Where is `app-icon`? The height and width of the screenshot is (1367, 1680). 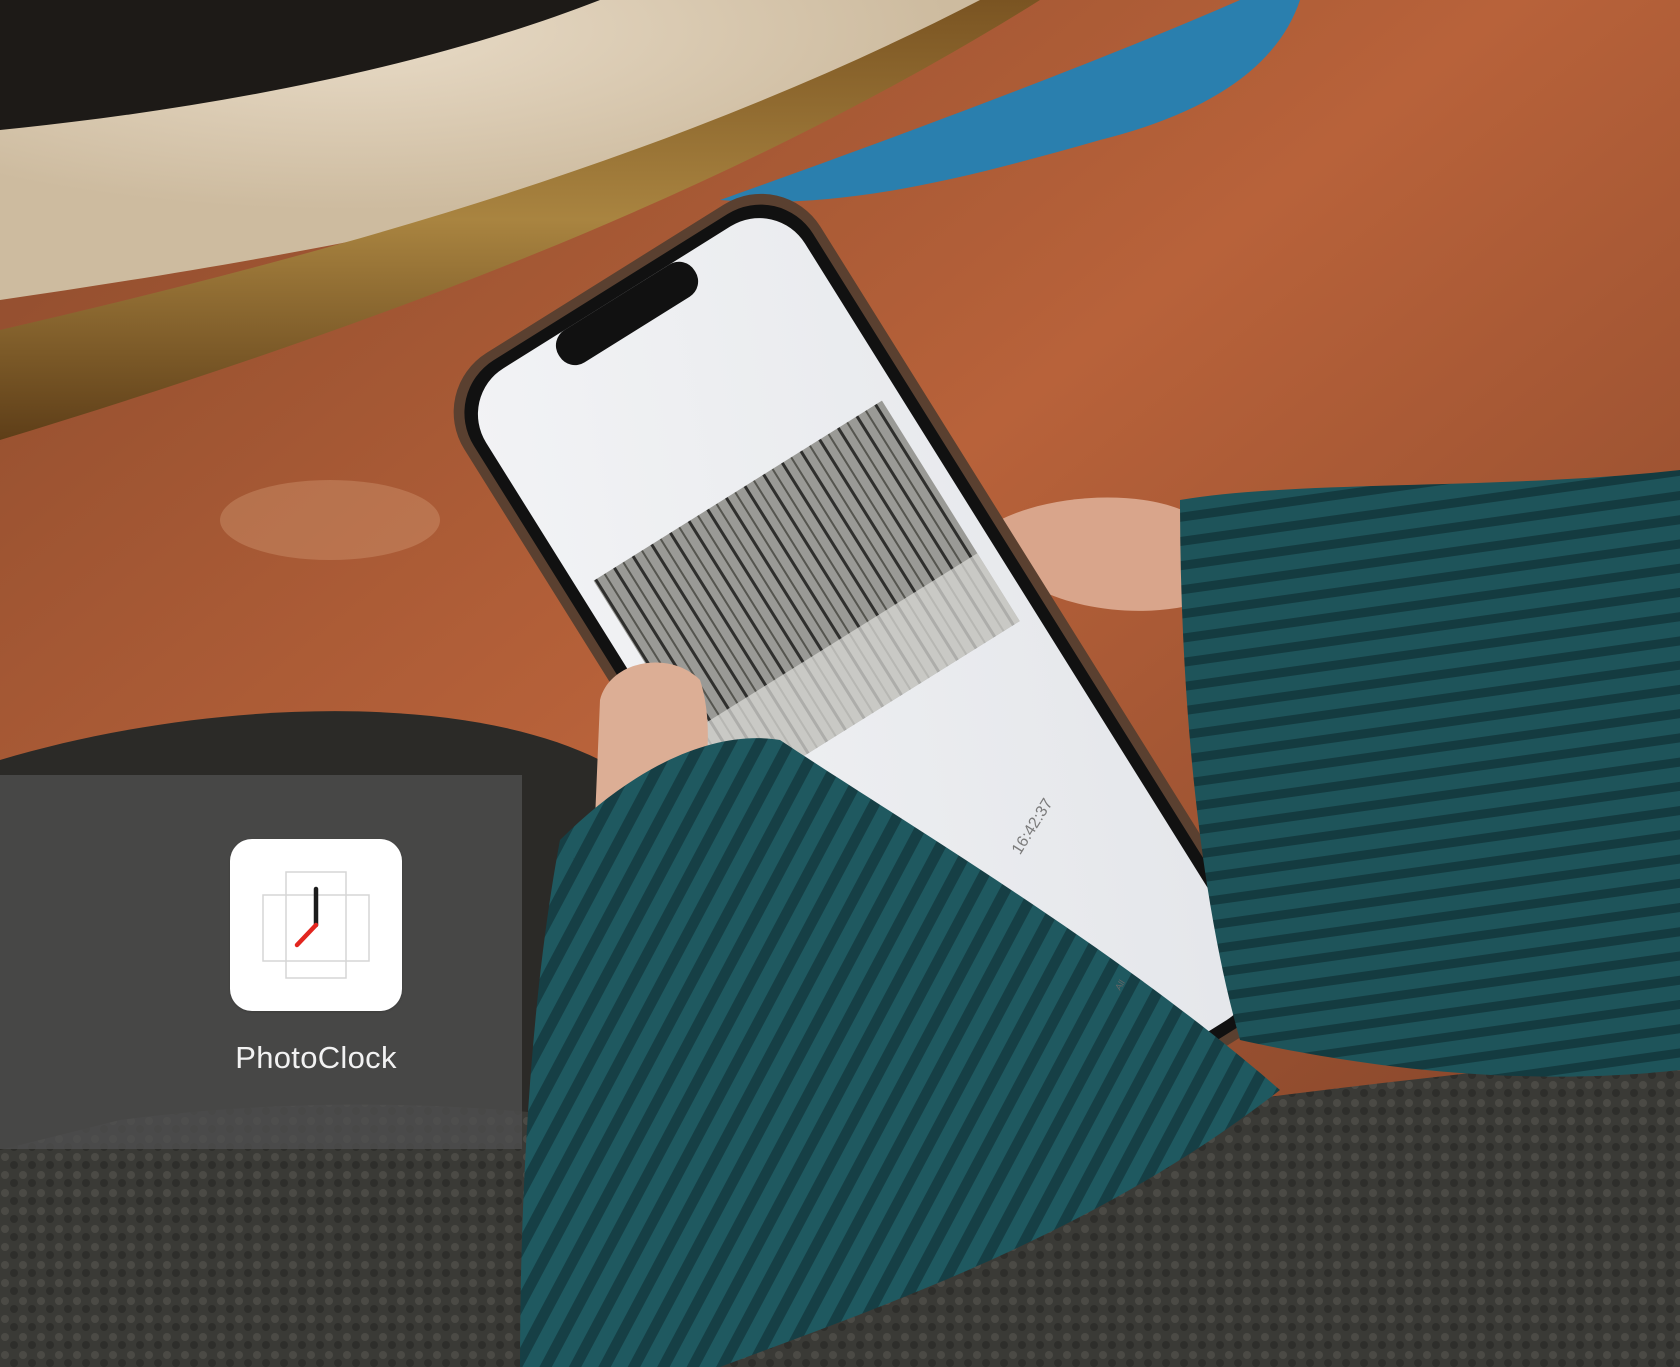 app-icon is located at coordinates (316, 925).